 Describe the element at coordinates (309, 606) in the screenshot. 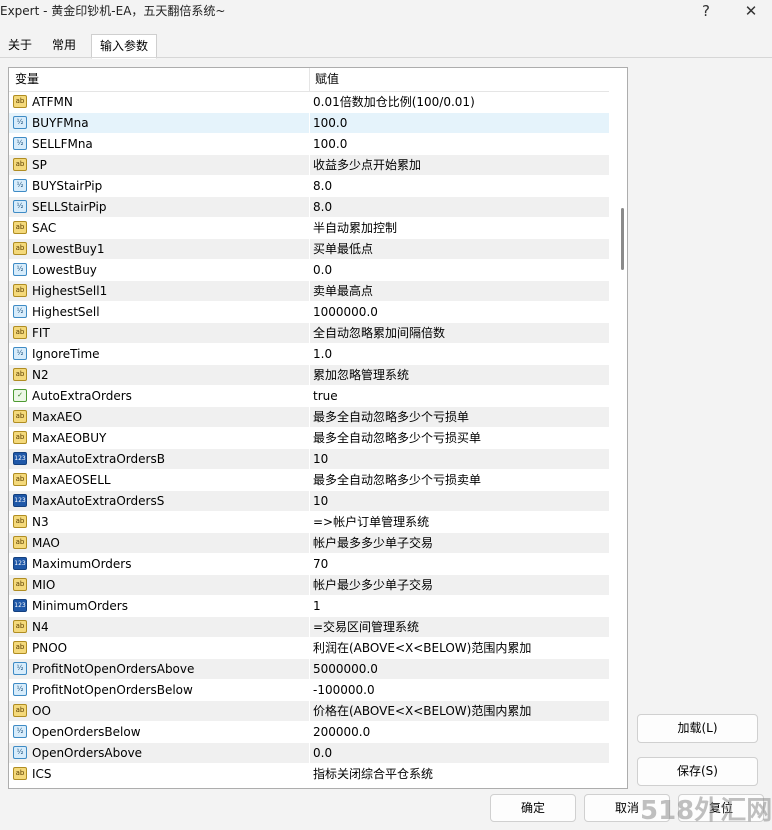

I see `table-row: 123 MinimumOrders 1` at that location.